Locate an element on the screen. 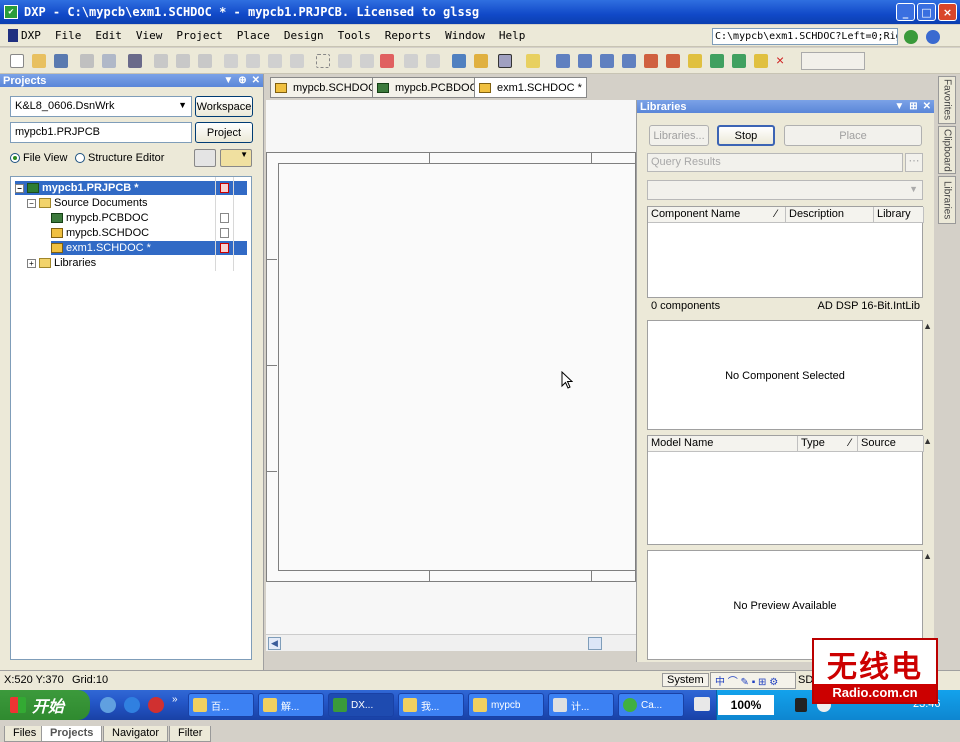 The image size is (960, 742). browse-icon is located at coordinates (505, 61).